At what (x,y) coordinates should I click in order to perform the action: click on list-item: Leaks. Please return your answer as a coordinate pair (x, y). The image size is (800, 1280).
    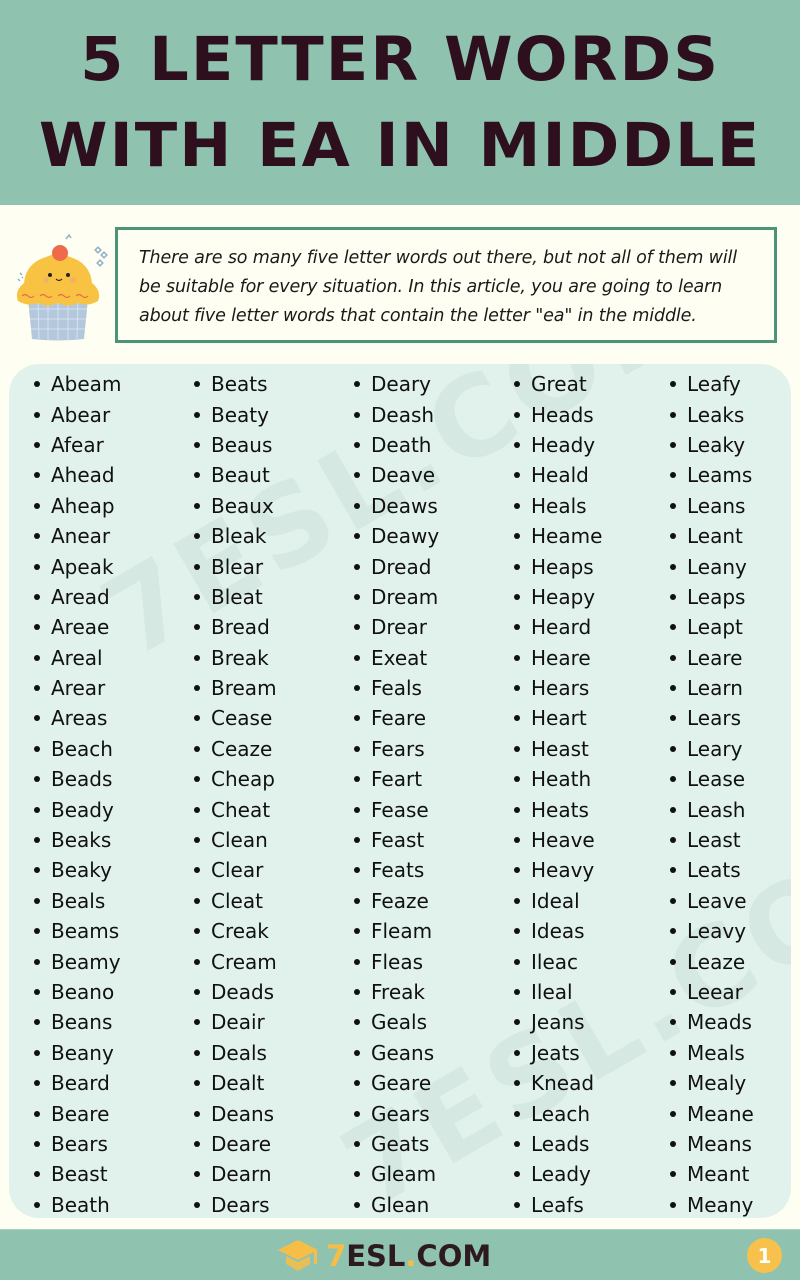
    Looking at the image, I should click on (712, 414).